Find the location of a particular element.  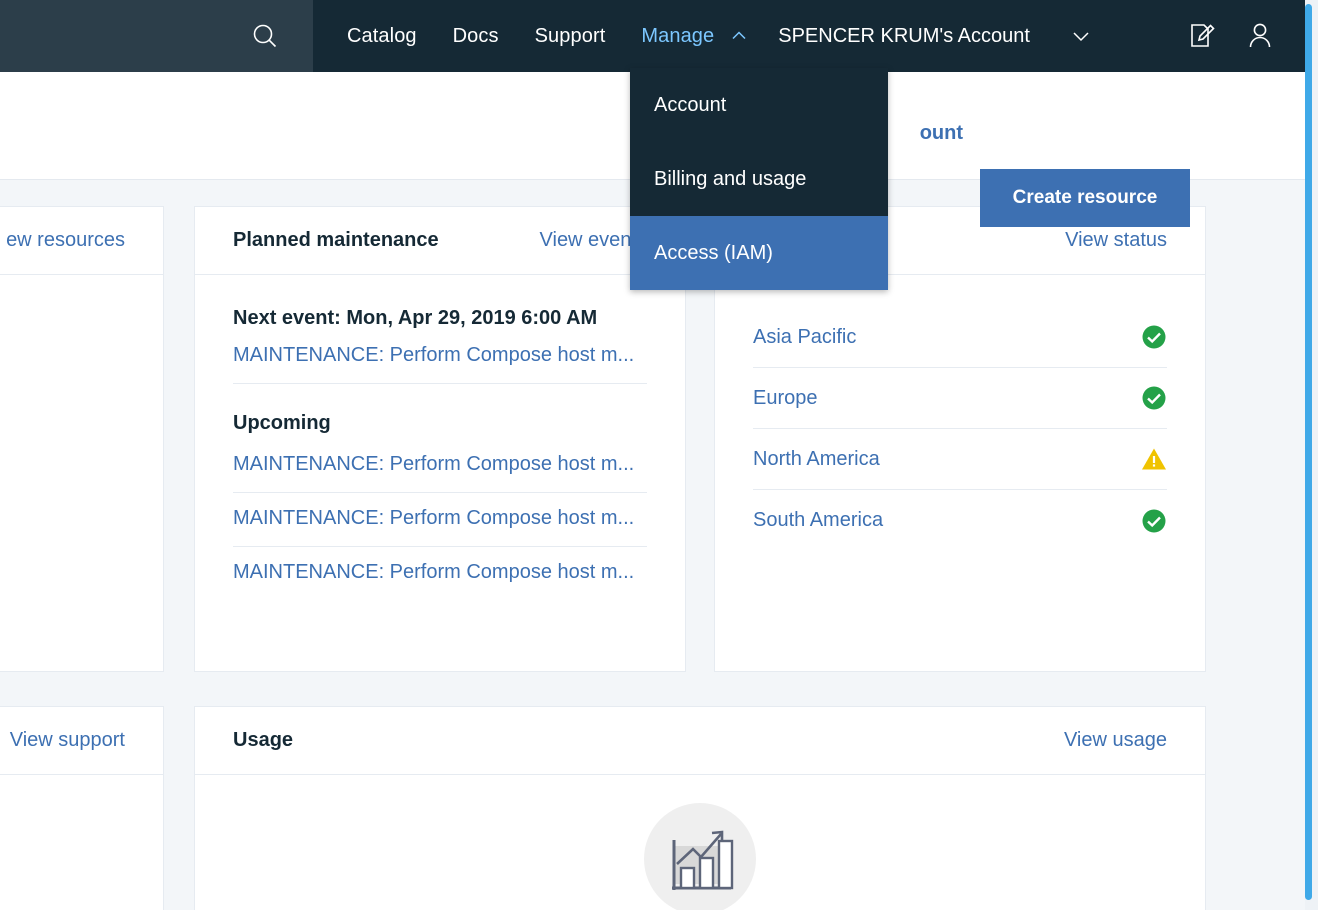

dropdown-item-account: Account is located at coordinates (759, 105).